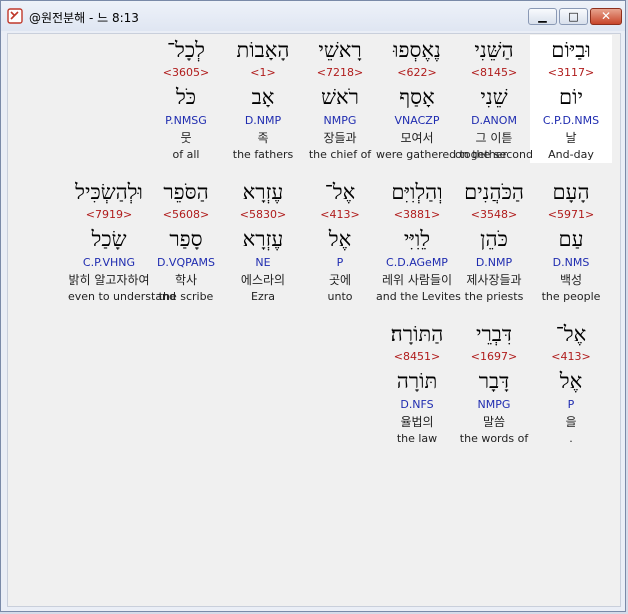  Describe the element at coordinates (571, 154) in the screenshot. I see `english-gloss: And-day` at that location.